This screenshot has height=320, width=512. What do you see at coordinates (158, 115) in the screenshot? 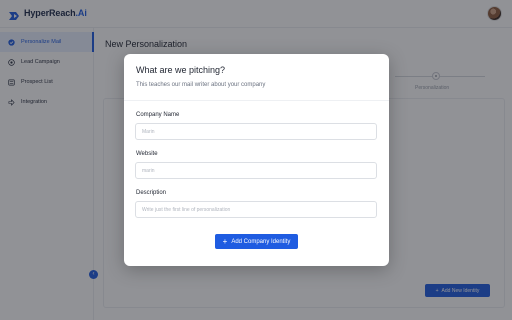
I see `company-name-label: Company Name` at bounding box center [158, 115].